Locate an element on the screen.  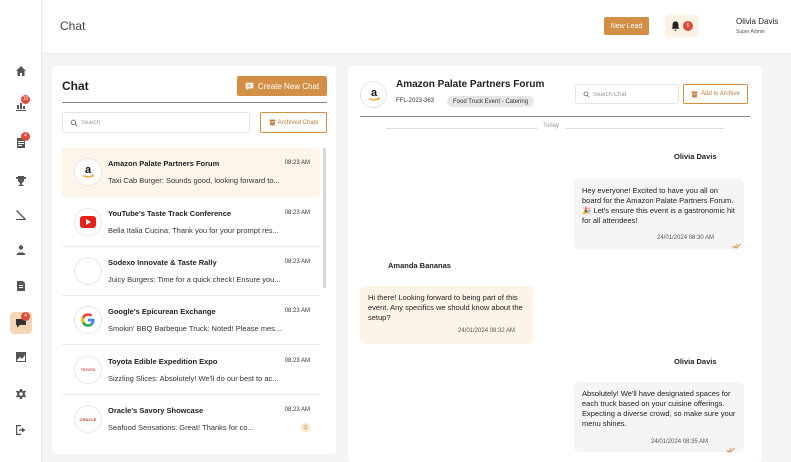
chat-name: Oracle's Savory Showcase is located at coordinates (156, 410).